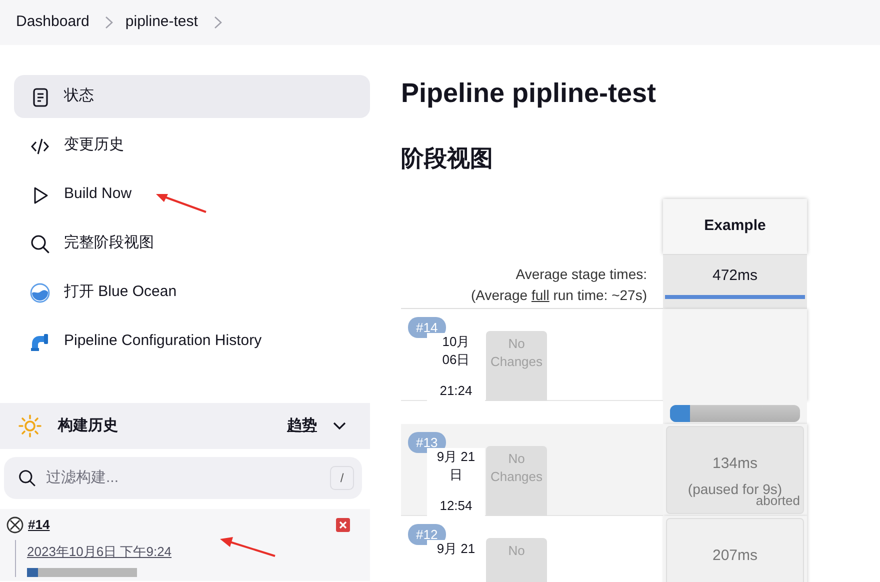 This screenshot has height=582, width=880. I want to click on build-link: #14, so click(182, 524).